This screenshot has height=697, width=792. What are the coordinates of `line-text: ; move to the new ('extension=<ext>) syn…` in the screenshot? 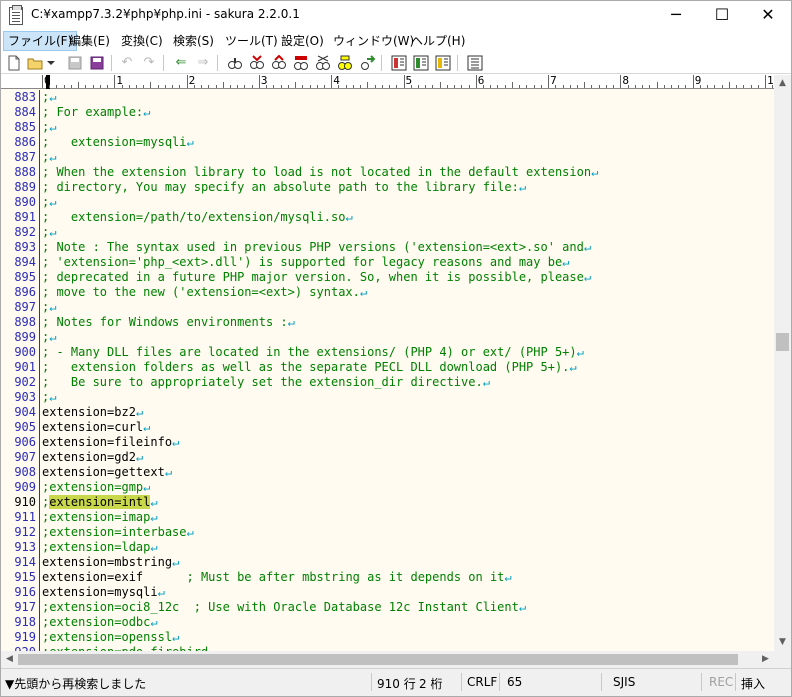 It's located at (204, 292).